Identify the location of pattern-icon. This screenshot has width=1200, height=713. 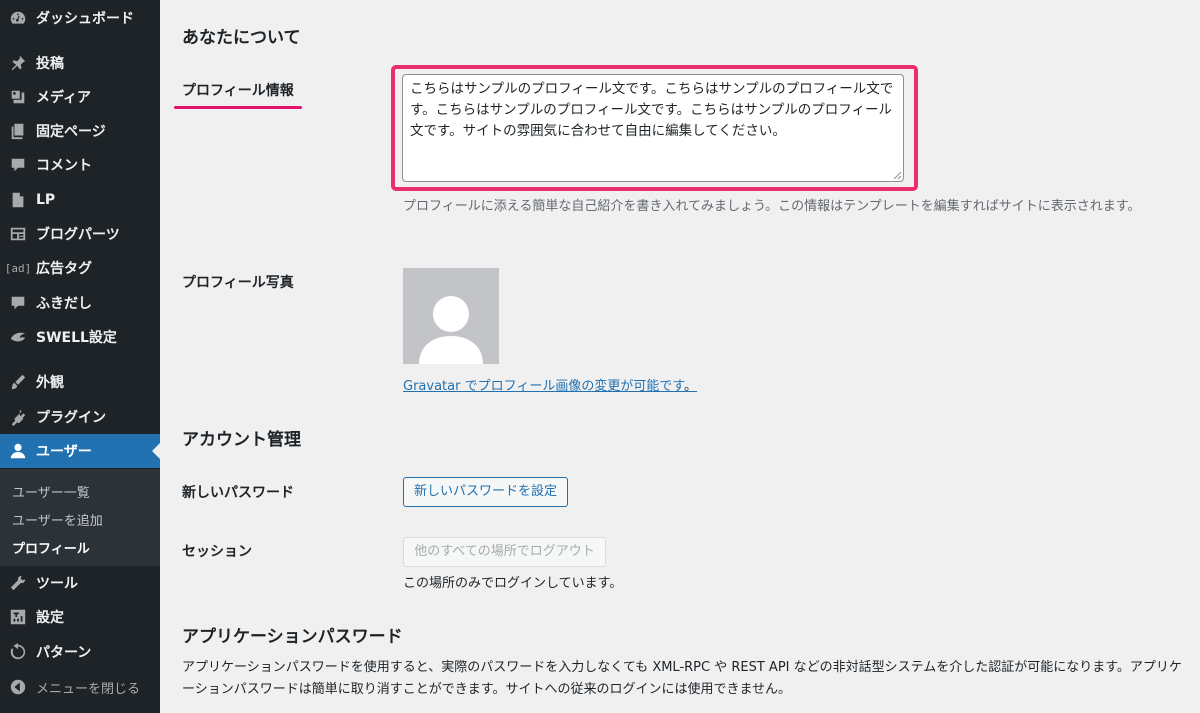
(18, 652).